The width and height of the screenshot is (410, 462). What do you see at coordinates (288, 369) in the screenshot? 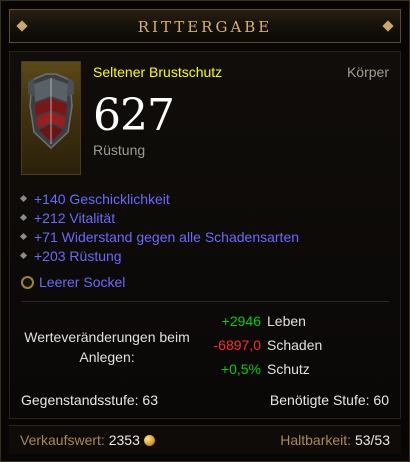
I see `stat-change-name: Schutz` at bounding box center [288, 369].